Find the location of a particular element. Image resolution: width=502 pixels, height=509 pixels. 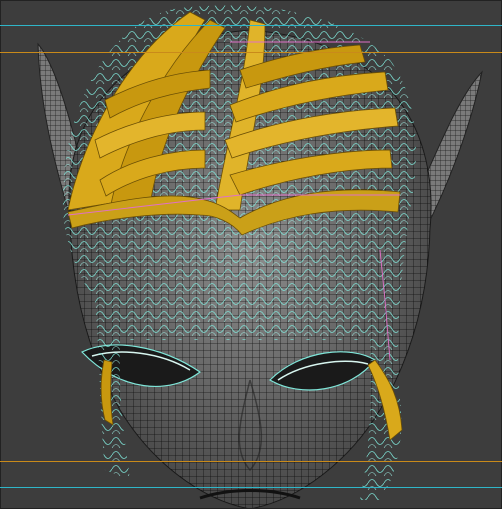

guide-line-top-cyan is located at coordinates (251, 25).